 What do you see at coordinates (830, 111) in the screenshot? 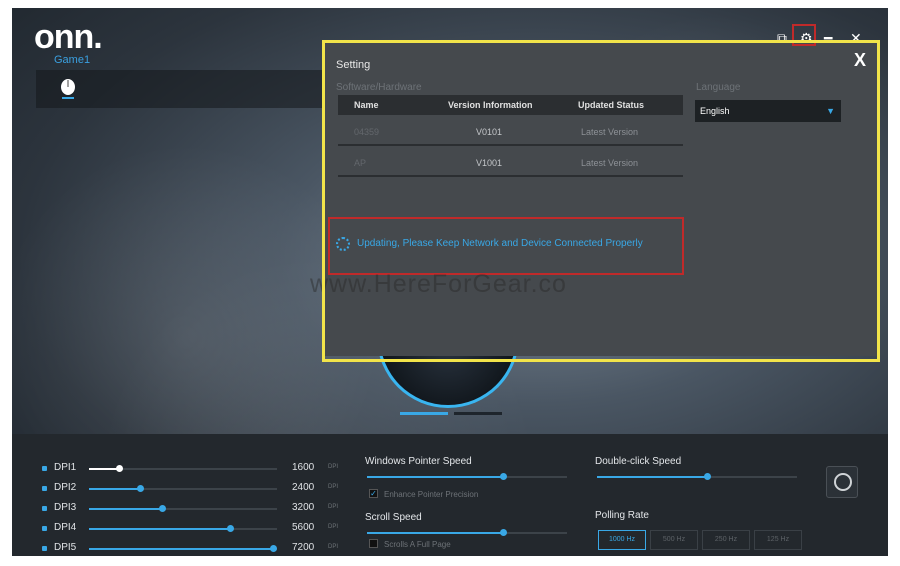
I see `dropdown-arrow-icon: ▼` at bounding box center [830, 111].